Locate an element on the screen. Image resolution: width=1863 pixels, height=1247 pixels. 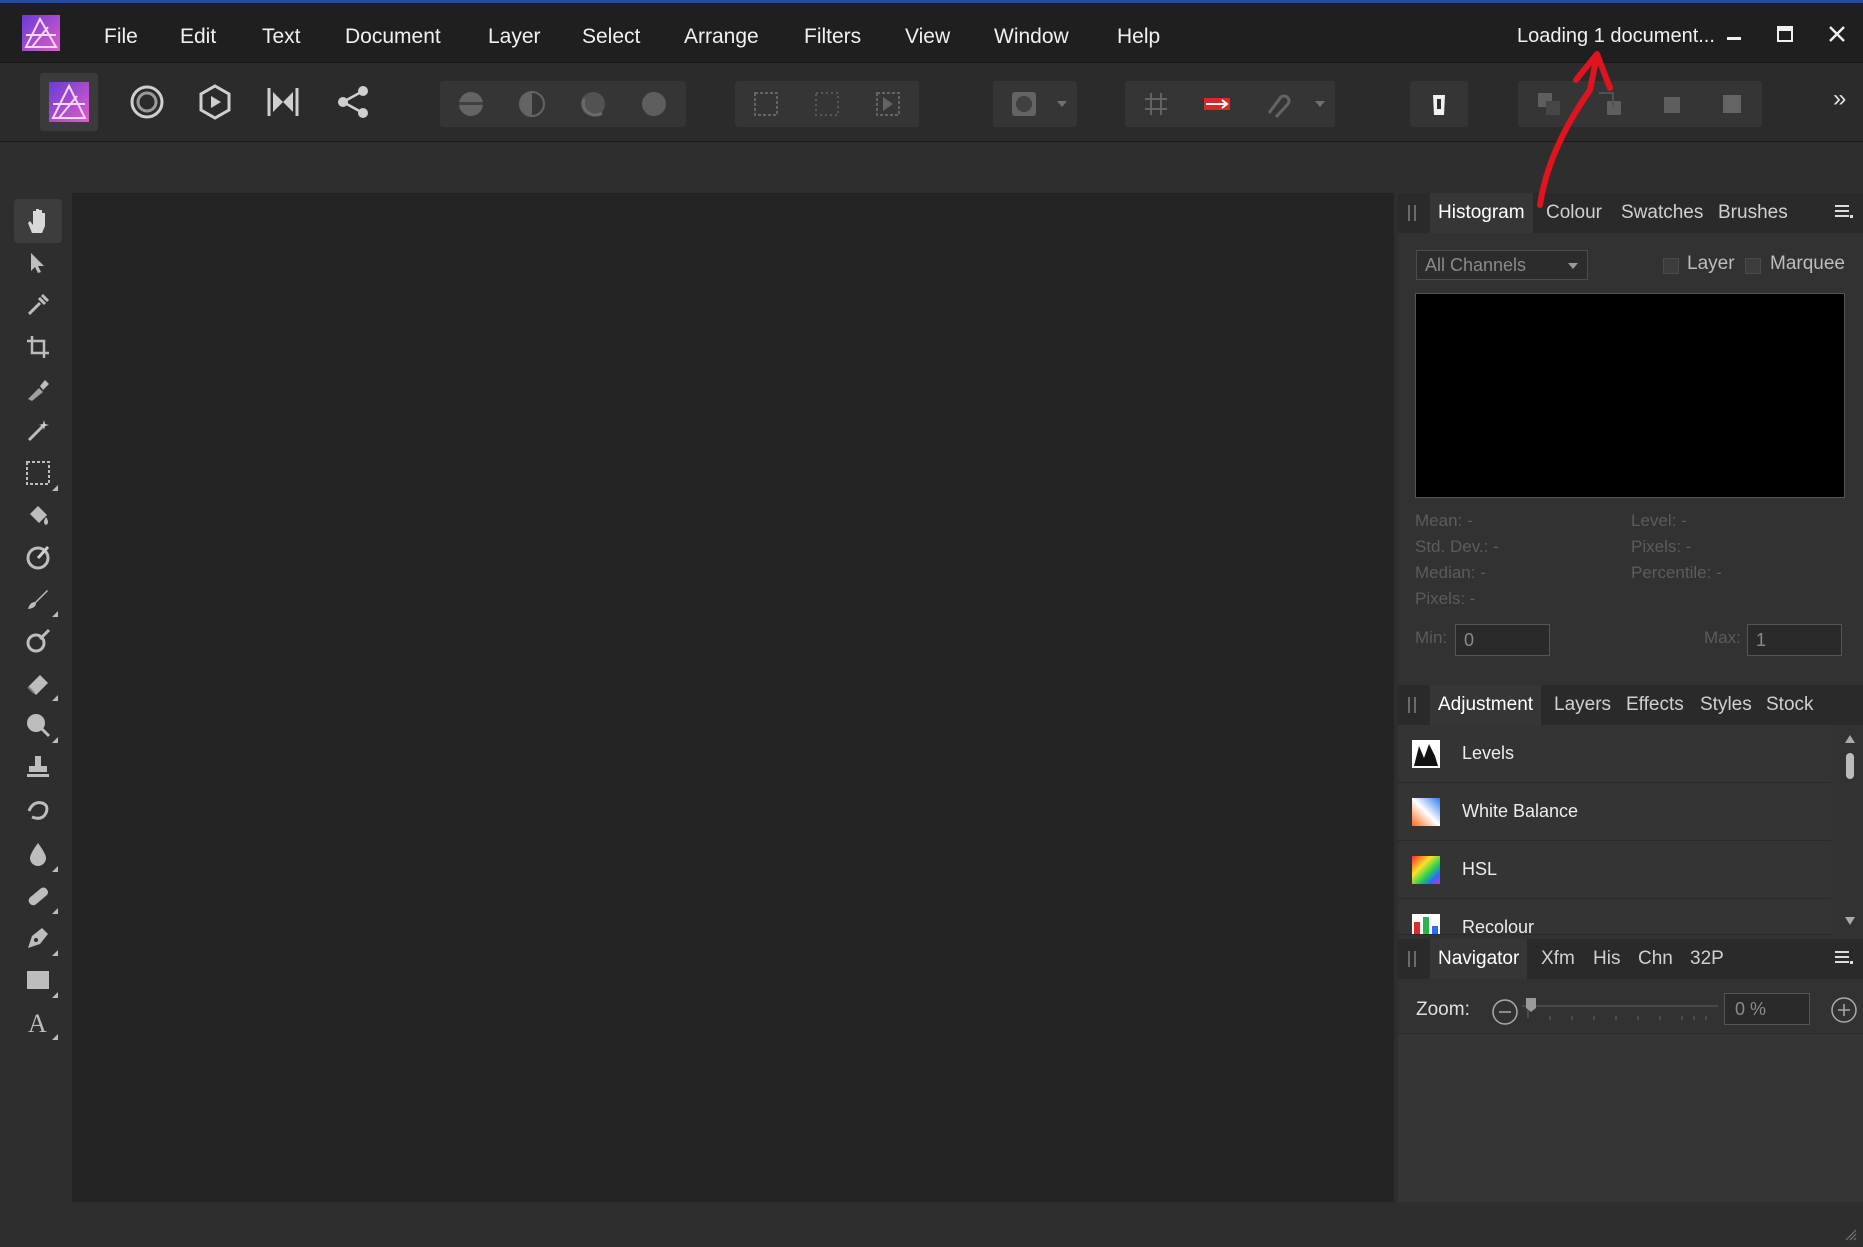
zoom-slider is located at coordinates (1620, 1011).